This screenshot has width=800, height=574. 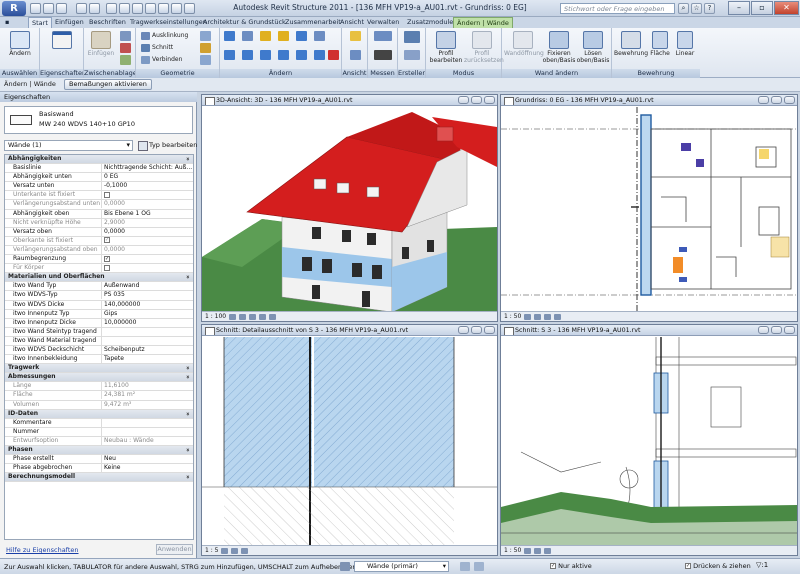 What do you see at coordinates (124, 8) in the screenshot?
I see `measure-icon` at bounding box center [124, 8].